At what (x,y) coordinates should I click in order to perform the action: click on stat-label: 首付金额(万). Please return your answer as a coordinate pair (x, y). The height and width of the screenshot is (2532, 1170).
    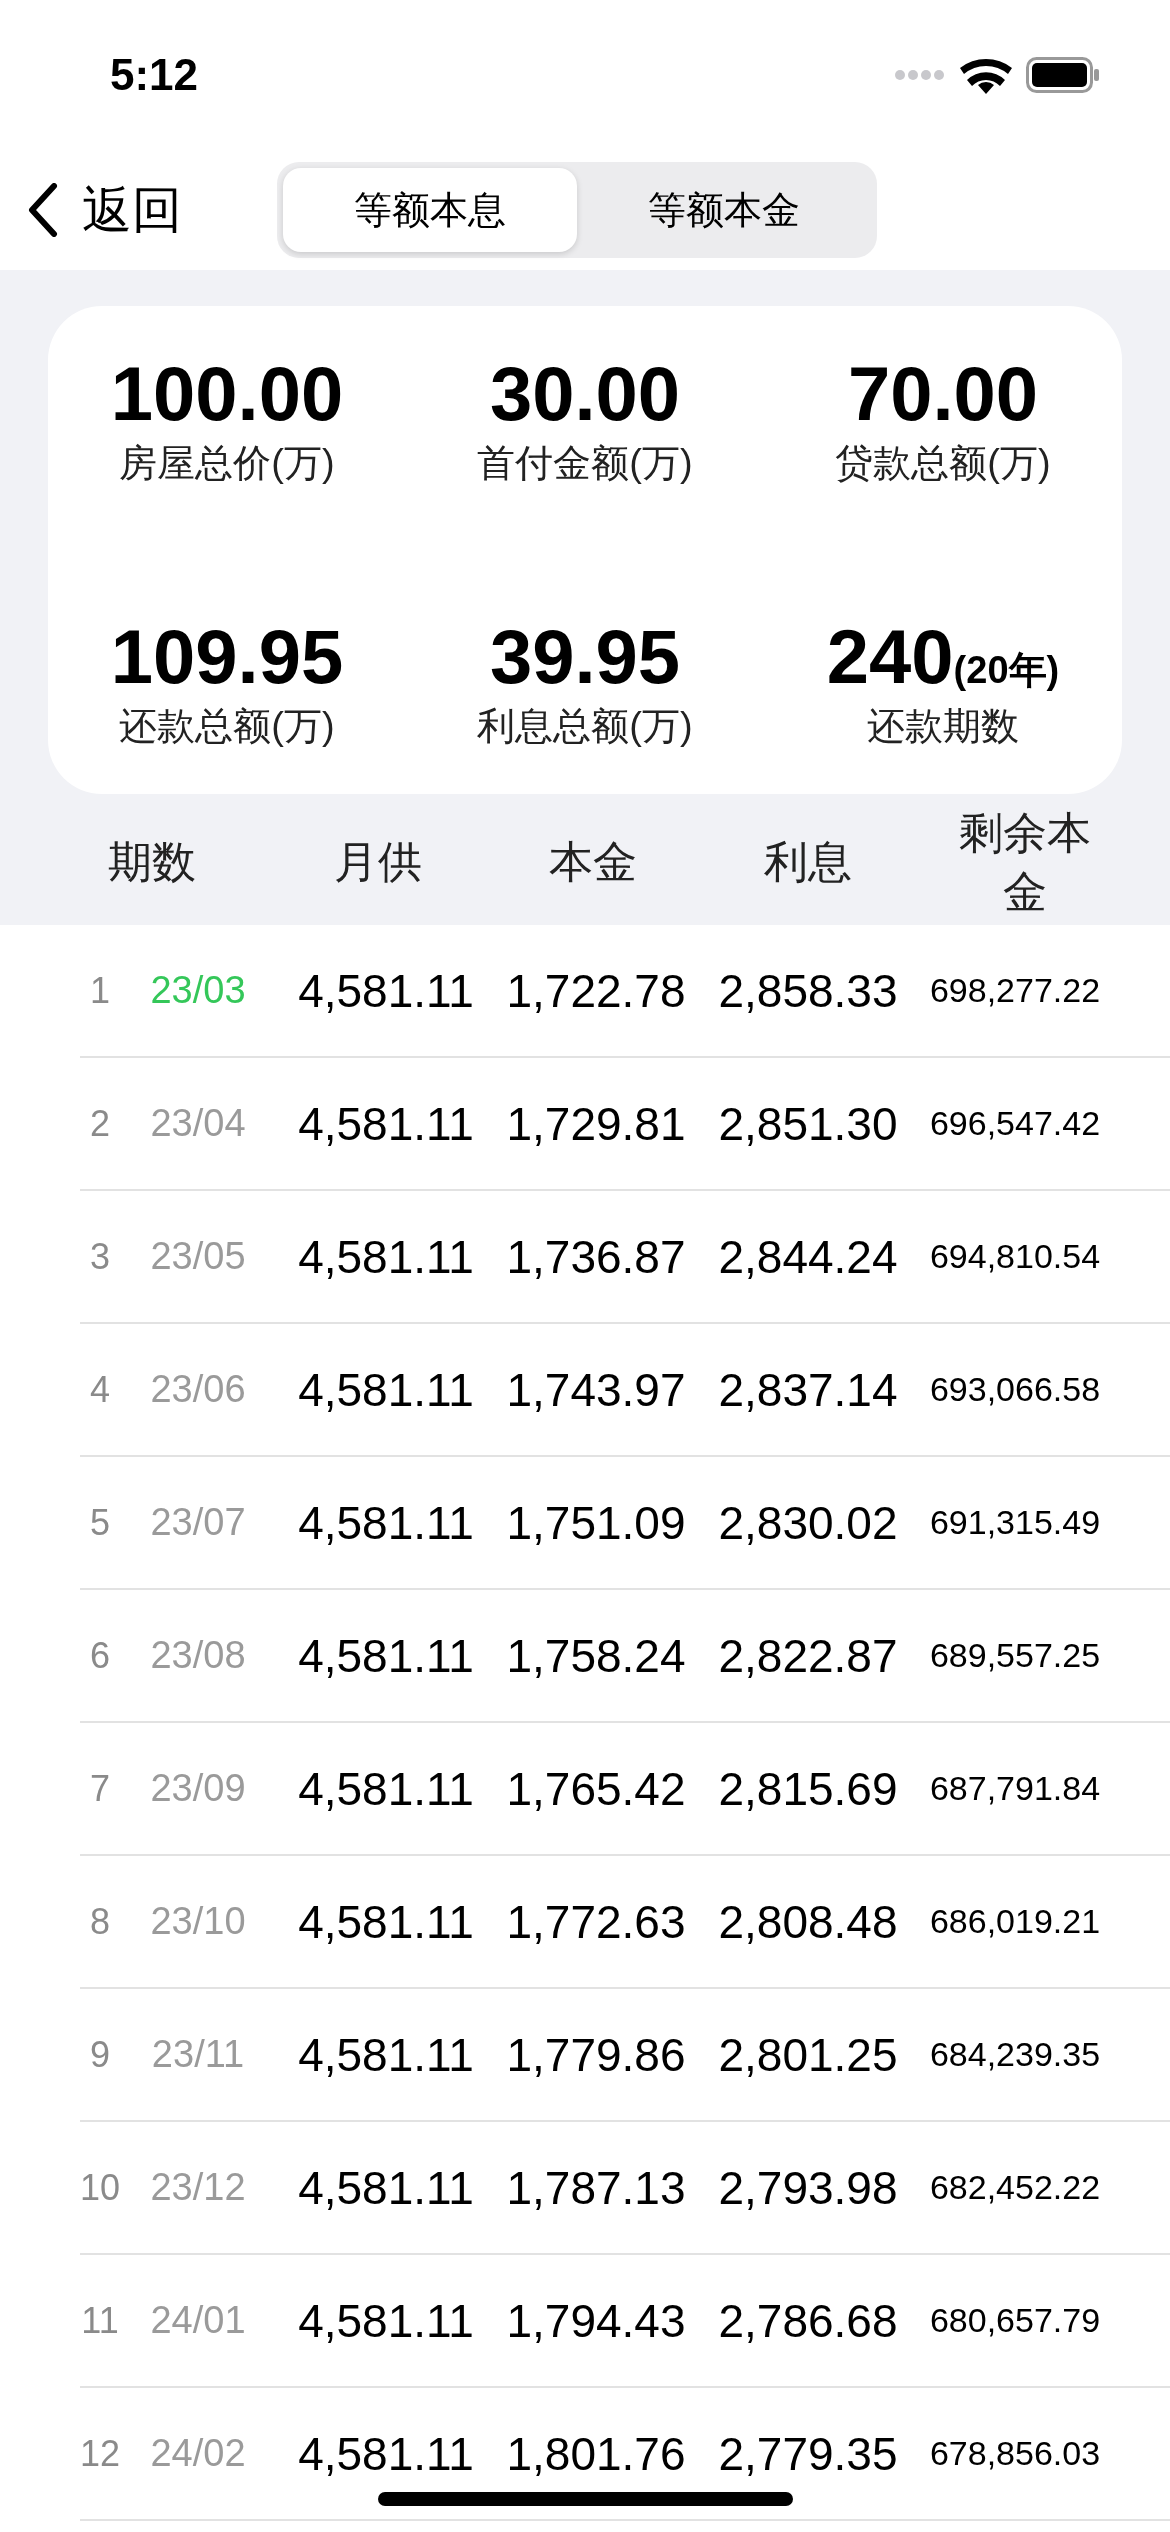
    Looking at the image, I should click on (585, 463).